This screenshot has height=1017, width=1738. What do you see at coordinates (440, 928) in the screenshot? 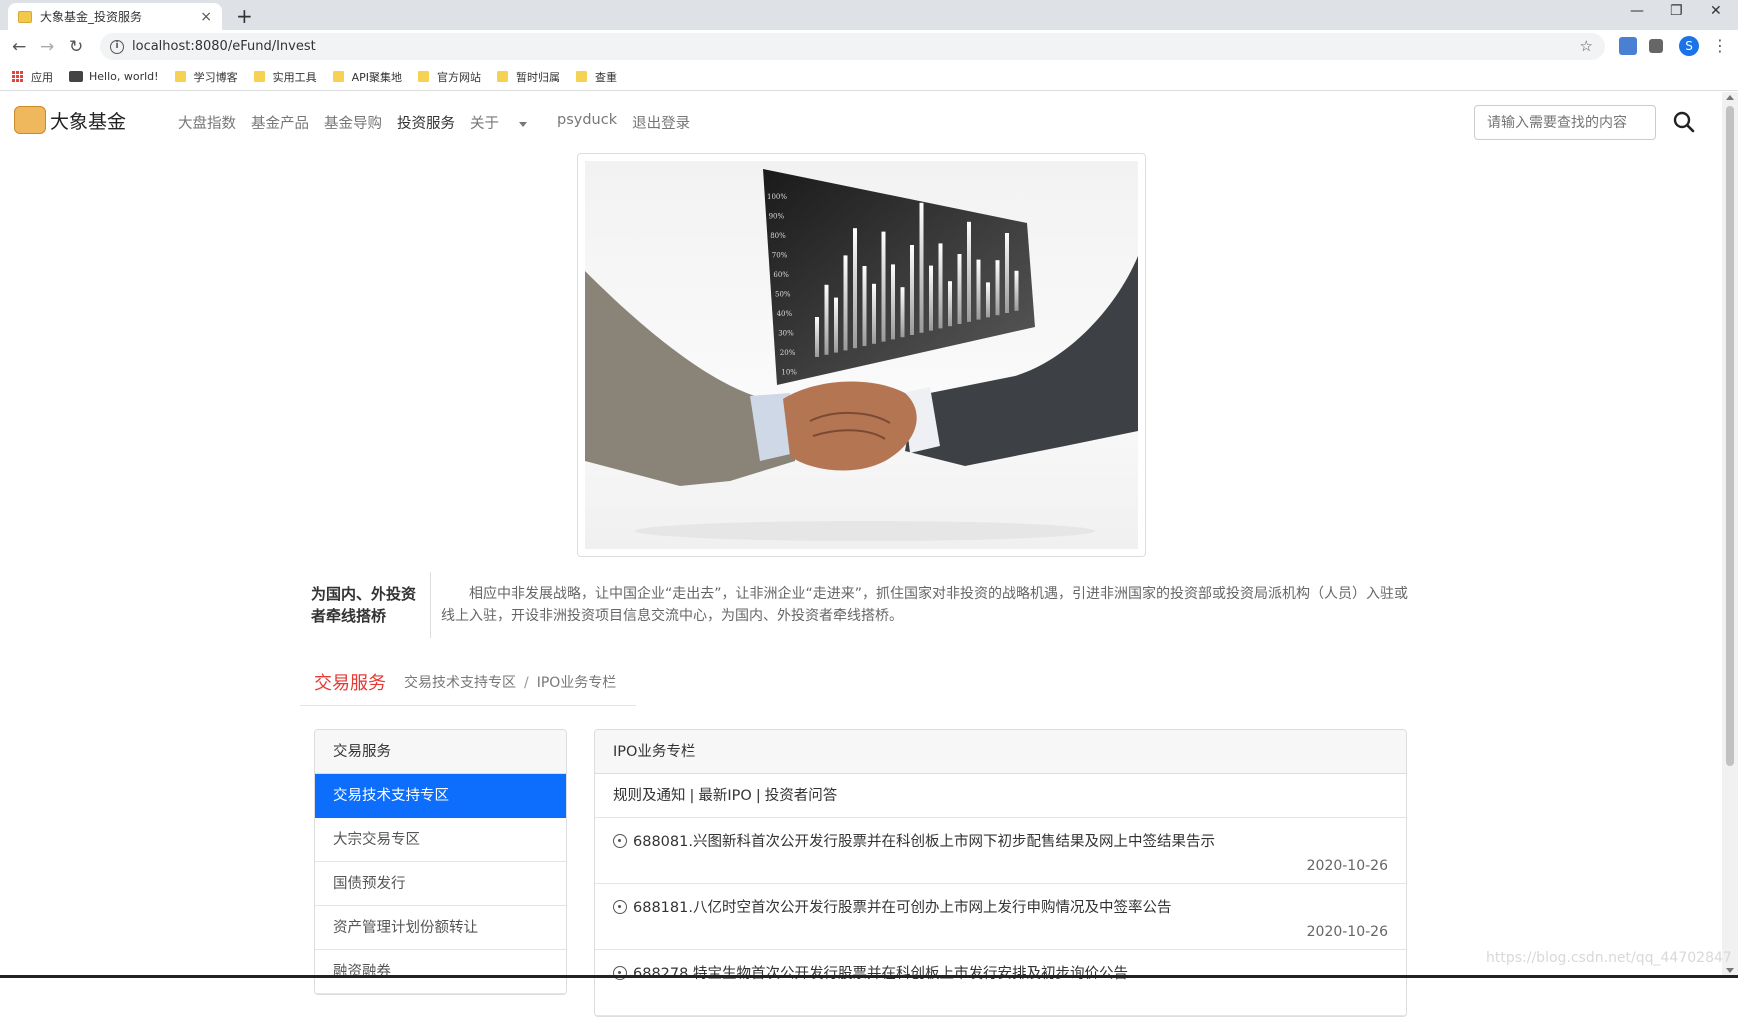
I see `side-menu-item-asset-transfer: 资产管理计划份额转让` at bounding box center [440, 928].